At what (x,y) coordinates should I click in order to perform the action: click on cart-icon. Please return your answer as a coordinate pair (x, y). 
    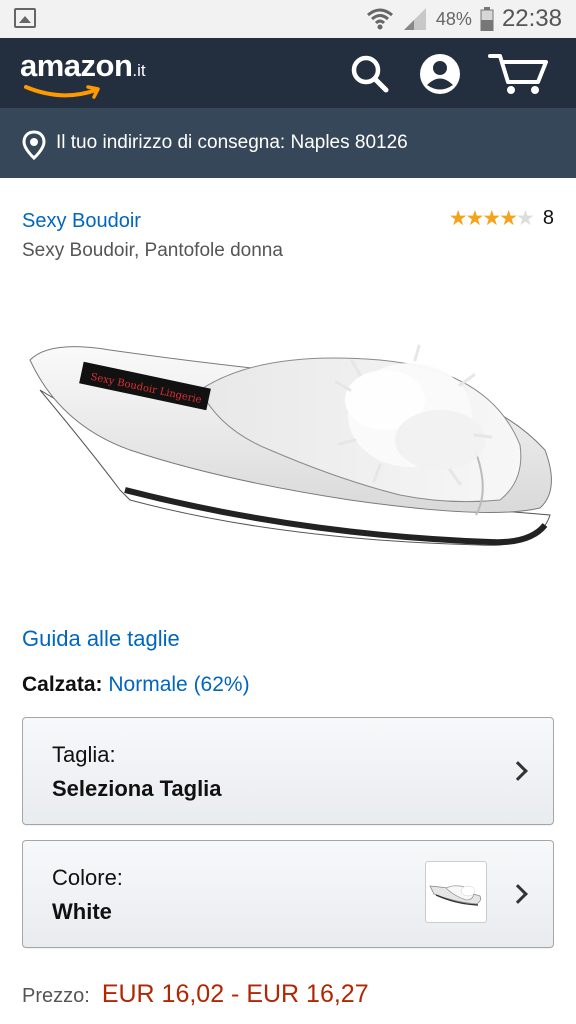
    Looking at the image, I should click on (519, 74).